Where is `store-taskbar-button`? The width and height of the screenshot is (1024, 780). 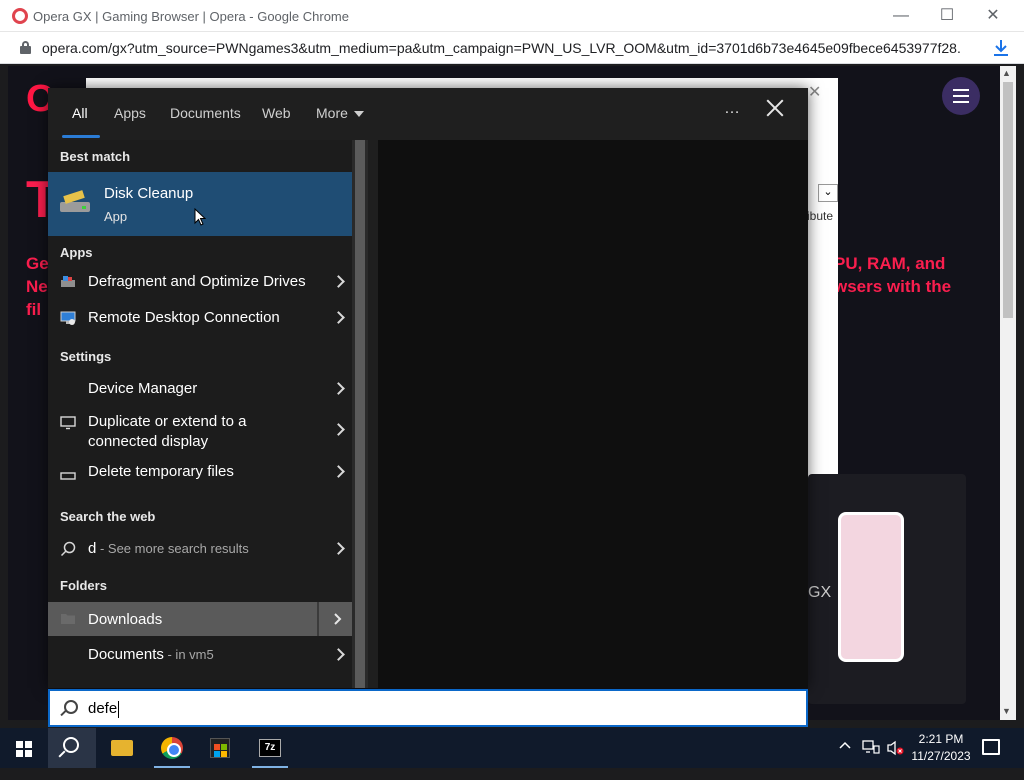
store-taskbar-button is located at coordinates (220, 748).